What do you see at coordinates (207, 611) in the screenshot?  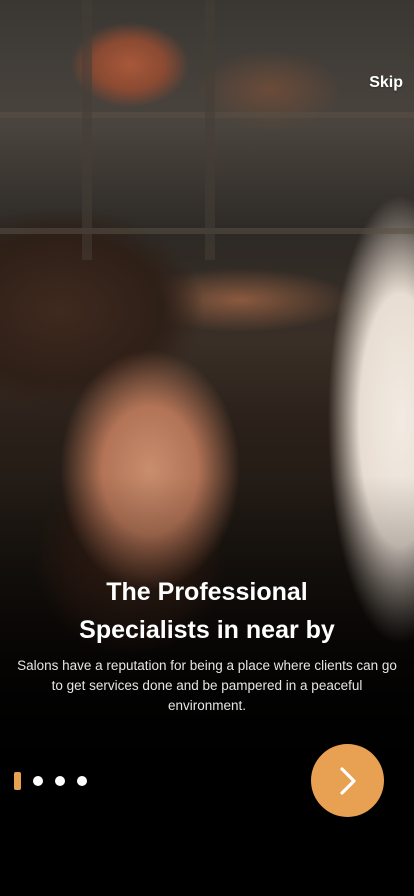 I see `onboarding-title: The Professional Specialists in near by` at bounding box center [207, 611].